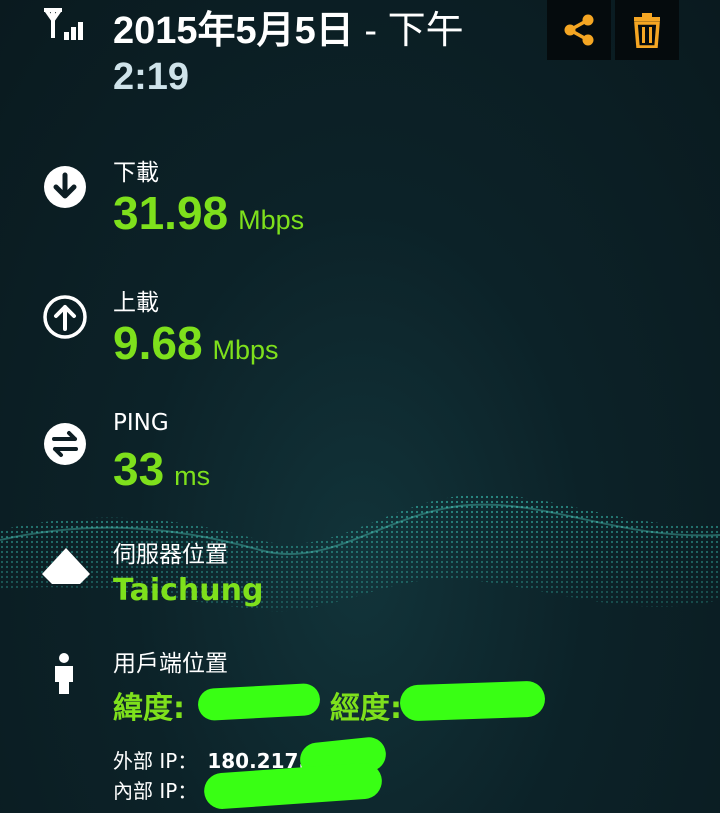  Describe the element at coordinates (136, 173) in the screenshot. I see `download-label: 下載` at that location.